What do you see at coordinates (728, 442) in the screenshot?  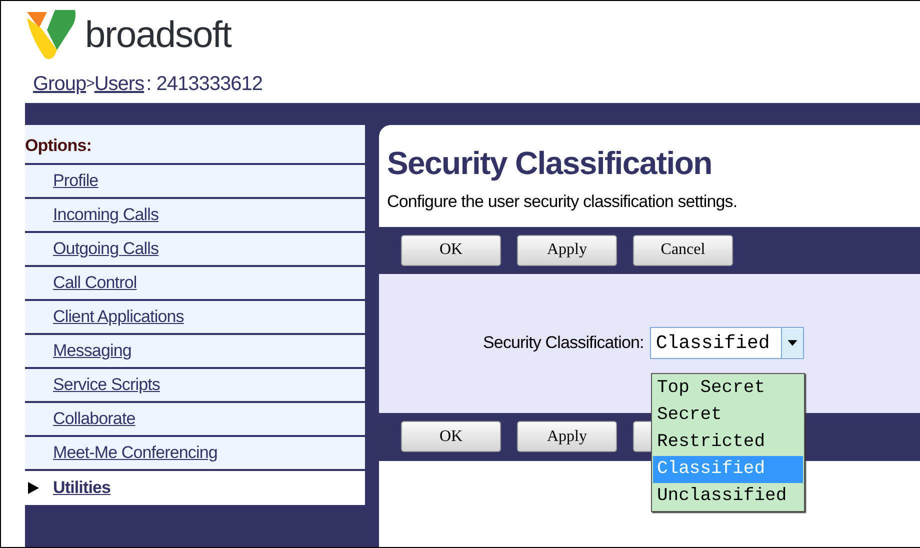 I see `dropdown-option: Restricted` at bounding box center [728, 442].